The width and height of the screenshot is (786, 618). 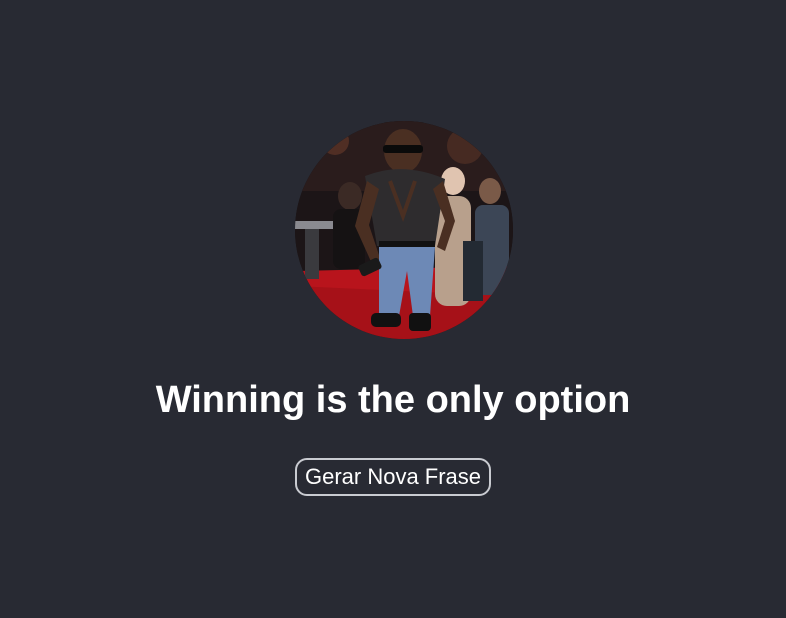 I want to click on quote-text: Winning is the only option, so click(x=393, y=400).